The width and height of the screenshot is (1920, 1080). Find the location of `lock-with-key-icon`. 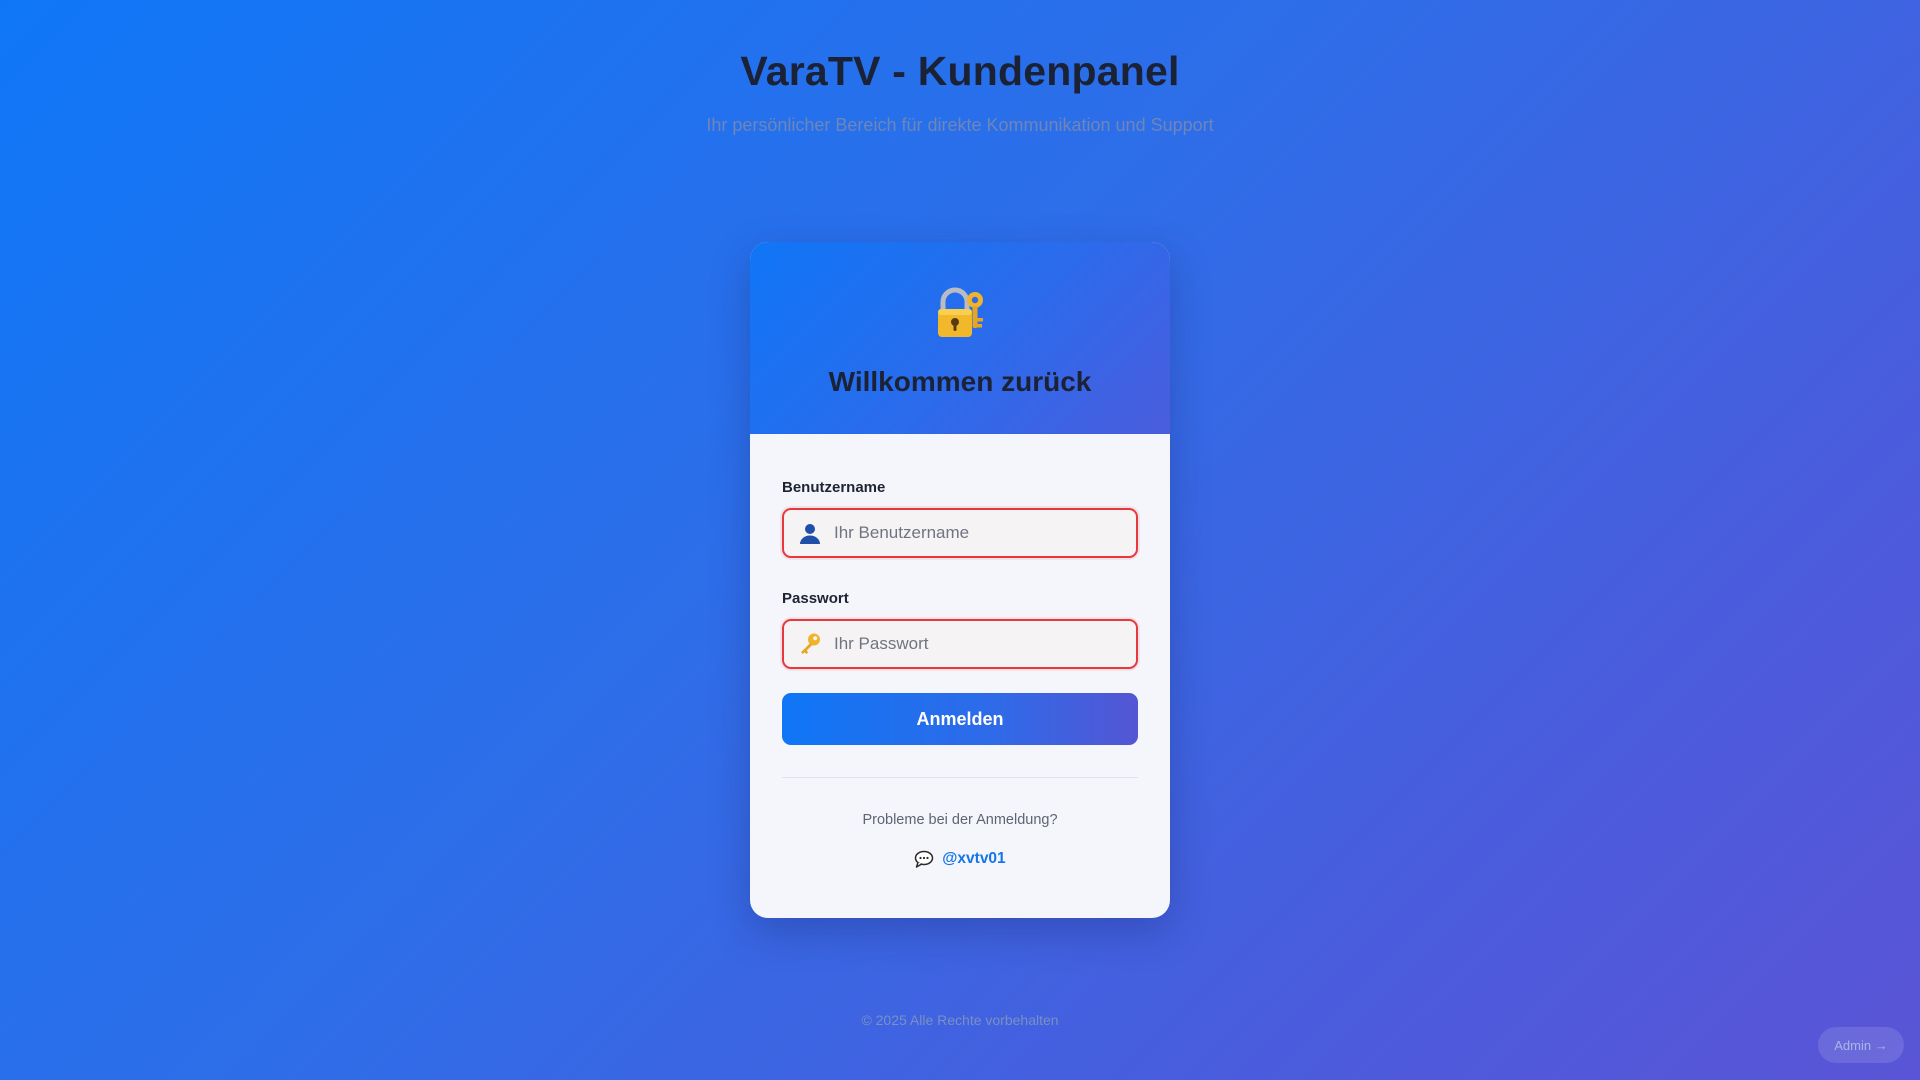

lock-with-key-icon is located at coordinates (960, 312).